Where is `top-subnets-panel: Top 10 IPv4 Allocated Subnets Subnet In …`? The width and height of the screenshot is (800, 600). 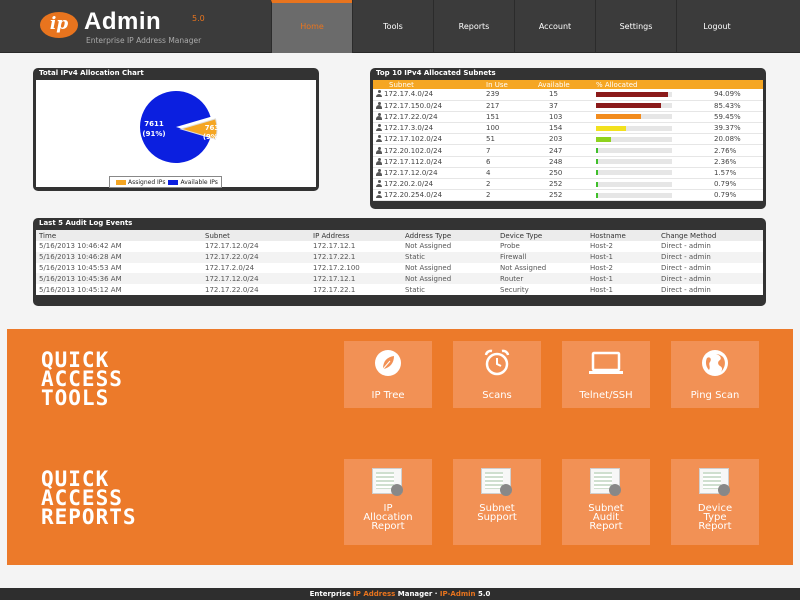
top-subnets-panel: Top 10 IPv4 Allocated Subnets Subnet In … is located at coordinates (568, 138).